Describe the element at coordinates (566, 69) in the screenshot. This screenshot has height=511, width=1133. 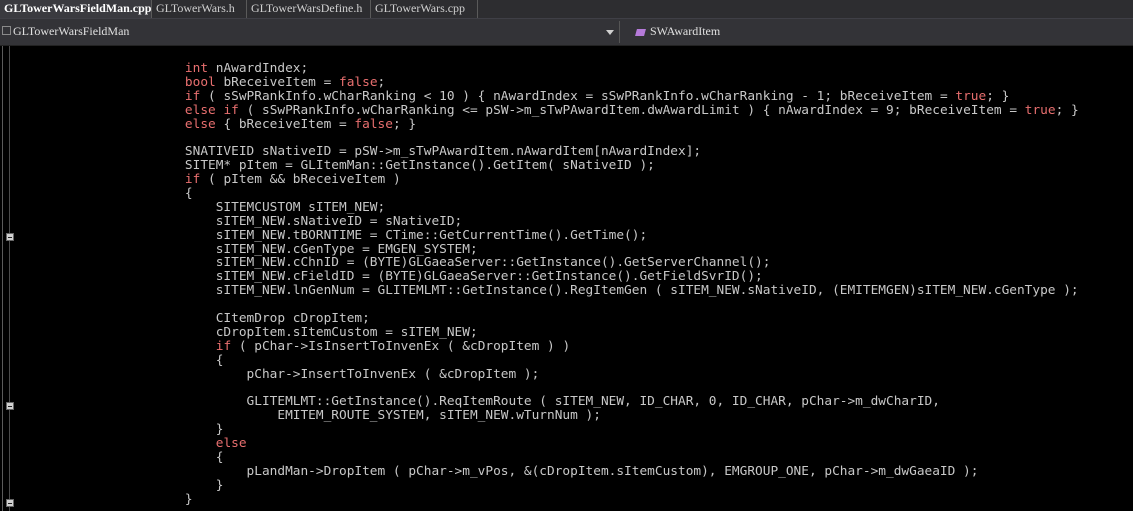
I see `code-line: int nAwardIndex;` at that location.